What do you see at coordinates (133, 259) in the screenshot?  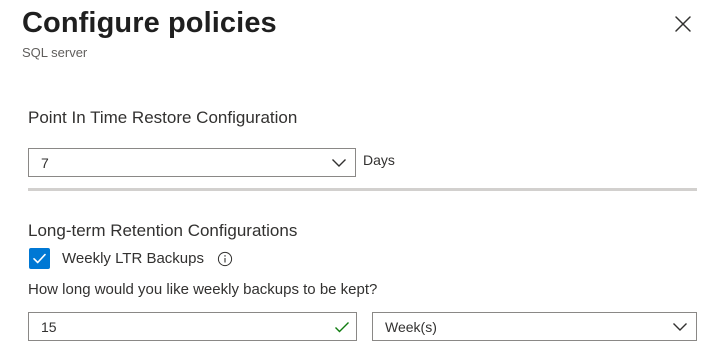 I see `weekly-ltr-label: Weekly LTR Backups` at bounding box center [133, 259].